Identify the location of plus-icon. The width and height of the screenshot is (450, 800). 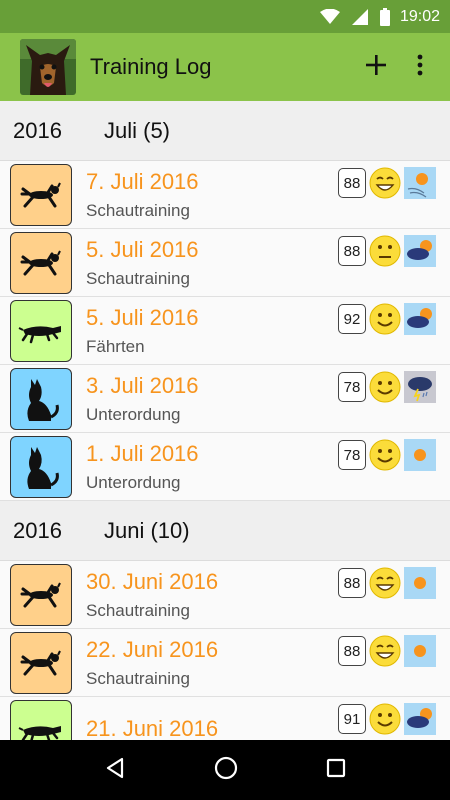
(376, 67).